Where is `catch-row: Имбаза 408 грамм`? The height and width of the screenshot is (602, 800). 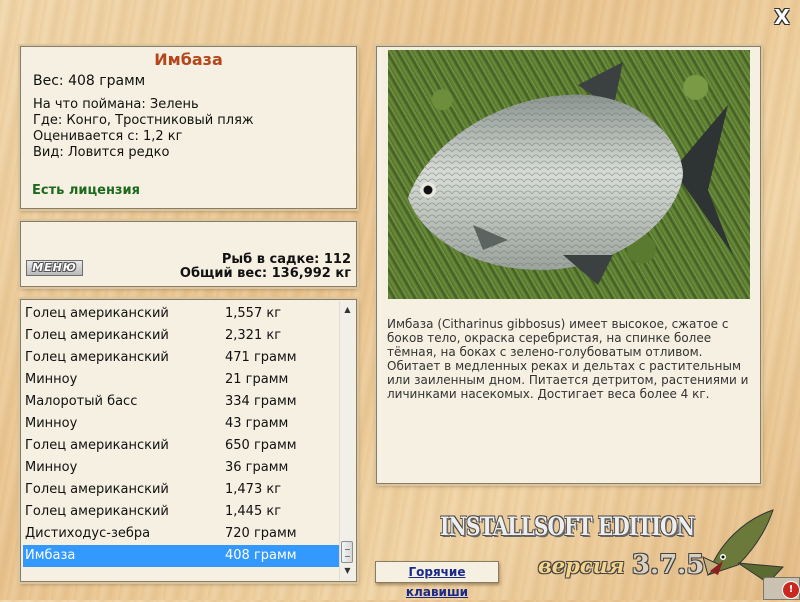
catch-row: Имбаза 408 грамм is located at coordinates (181, 556).